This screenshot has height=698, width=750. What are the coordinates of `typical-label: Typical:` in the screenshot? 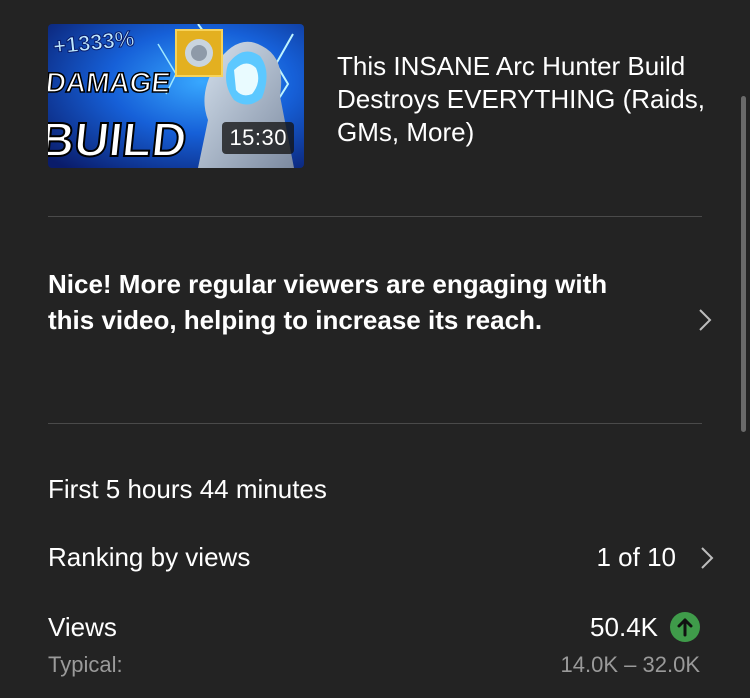 It's located at (85, 664).